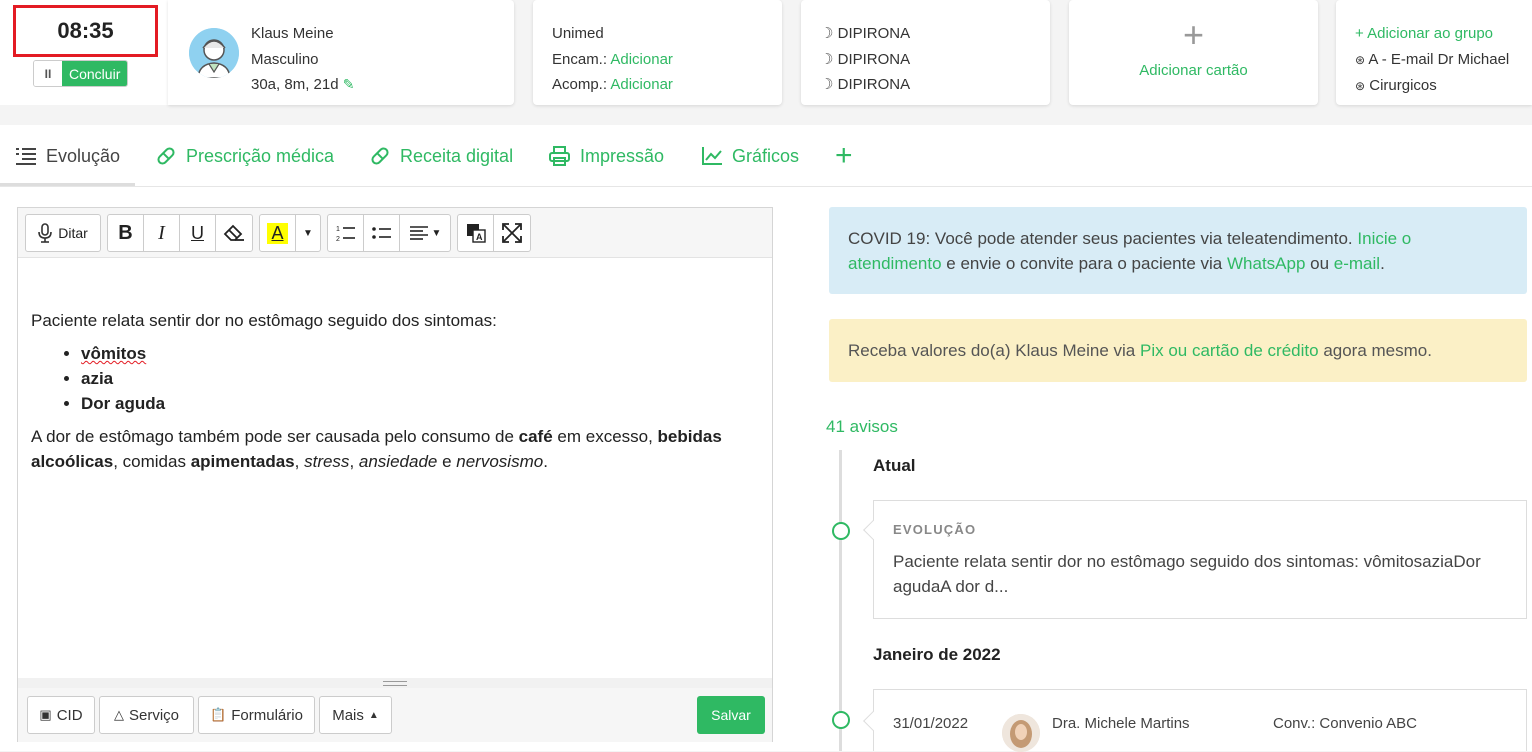  Describe the element at coordinates (382, 233) in the screenshot. I see `bullet-list-icon` at that location.